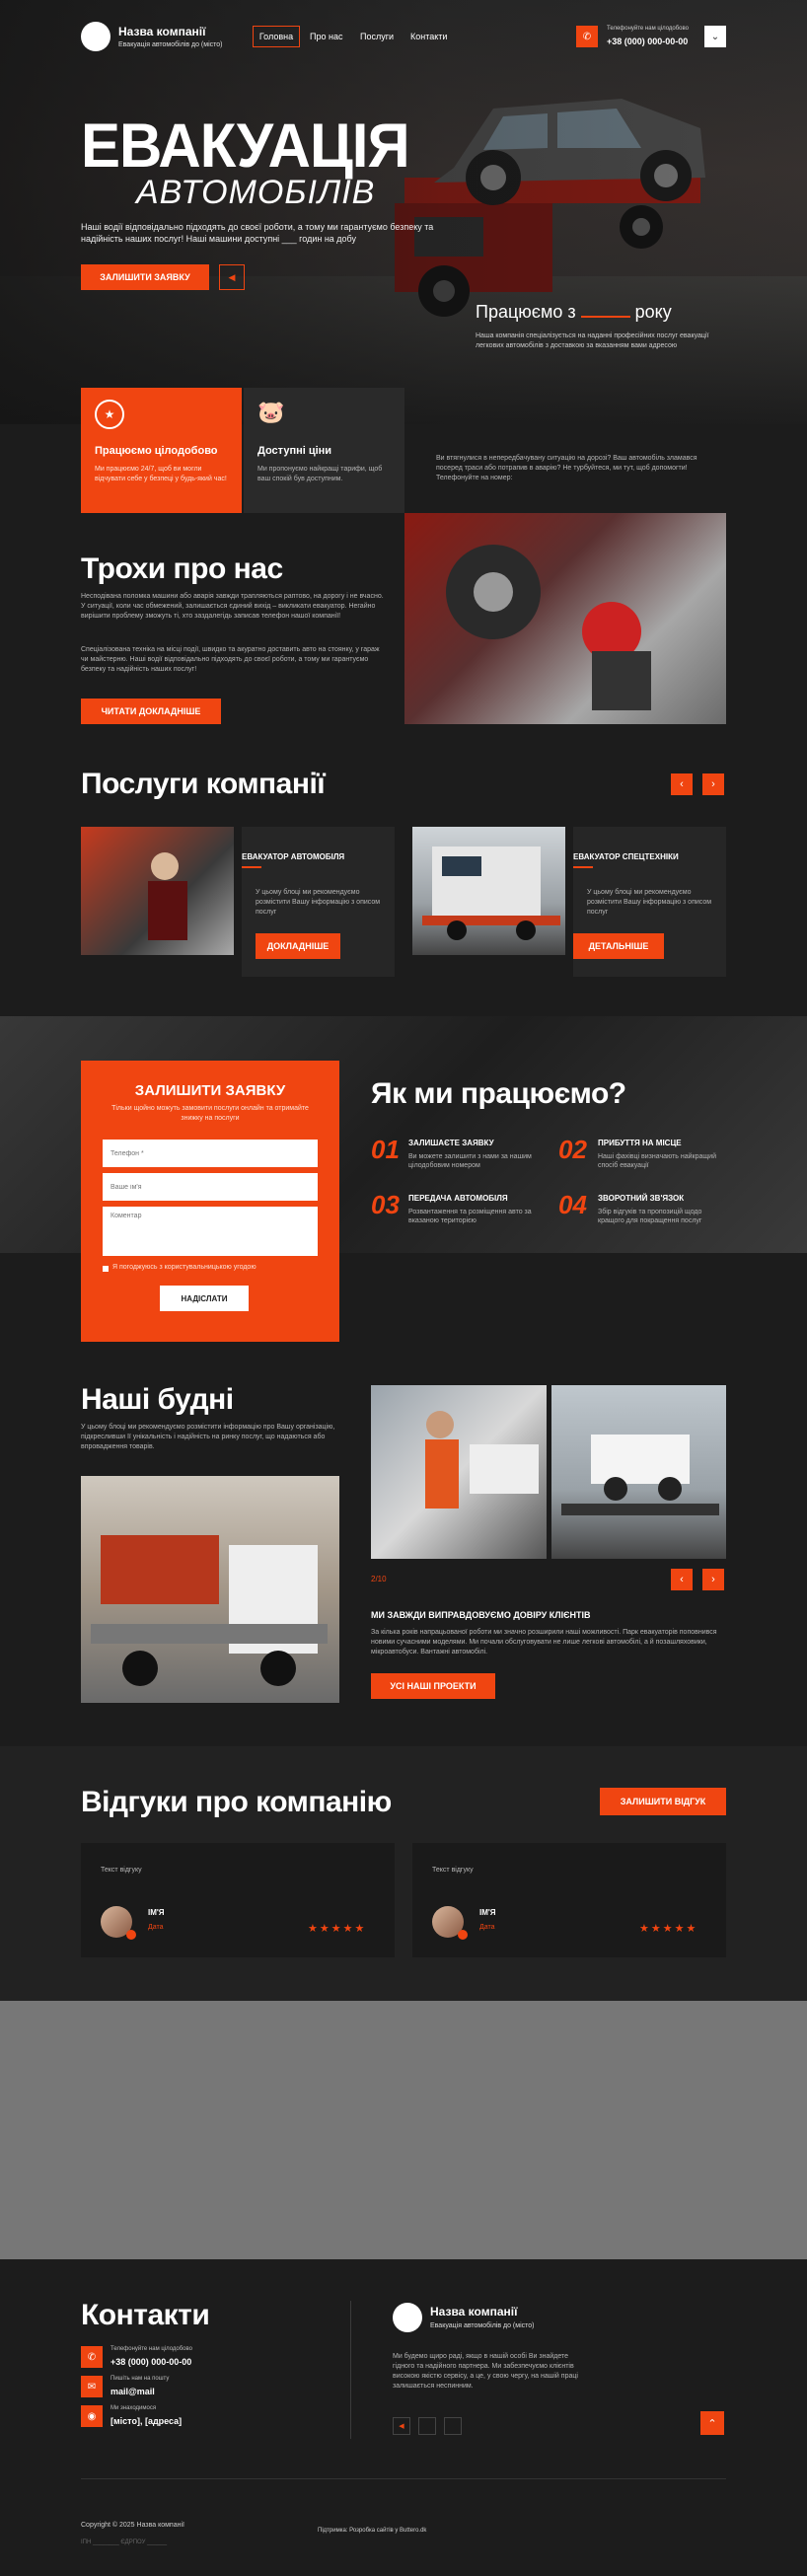 Image resolution: width=807 pixels, height=2576 pixels. What do you see at coordinates (106, 1269) in the screenshot?
I see `consent-checkbox` at bounding box center [106, 1269].